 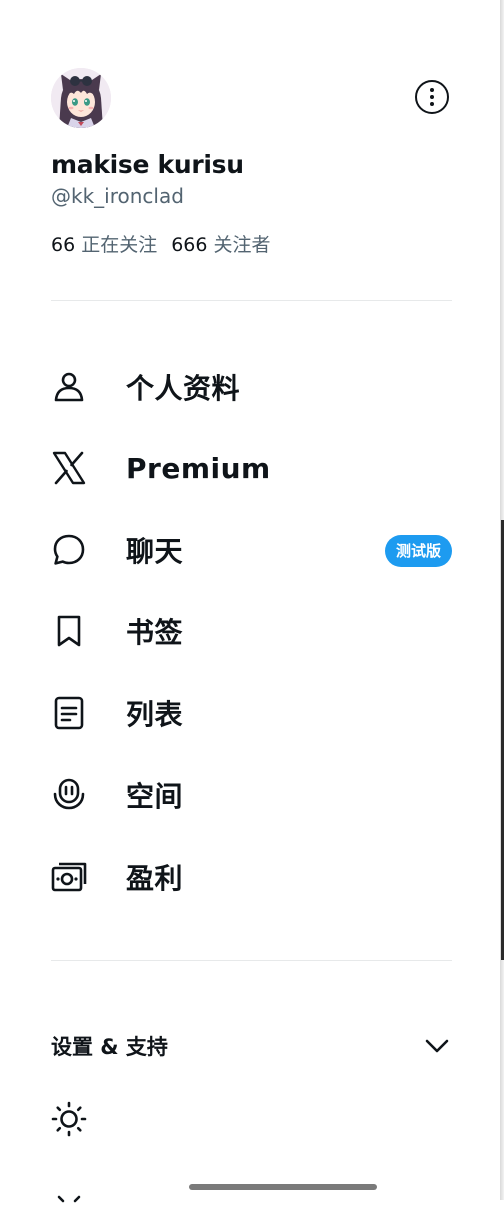 I want to click on user-handle: @kk_ironclad, so click(x=117, y=196).